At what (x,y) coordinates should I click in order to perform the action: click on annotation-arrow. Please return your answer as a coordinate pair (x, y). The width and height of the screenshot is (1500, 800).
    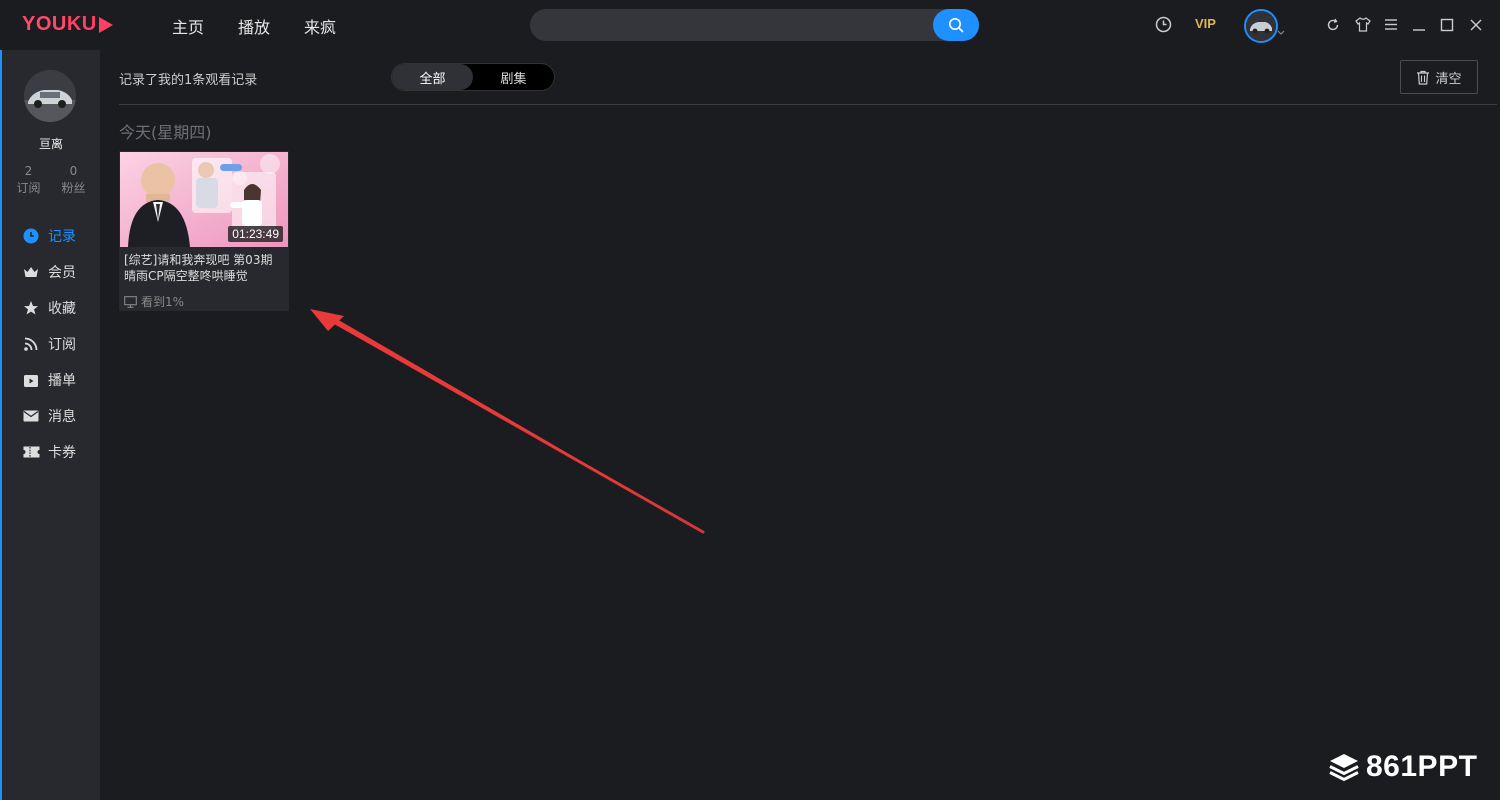
    Looking at the image, I should click on (507, 421).